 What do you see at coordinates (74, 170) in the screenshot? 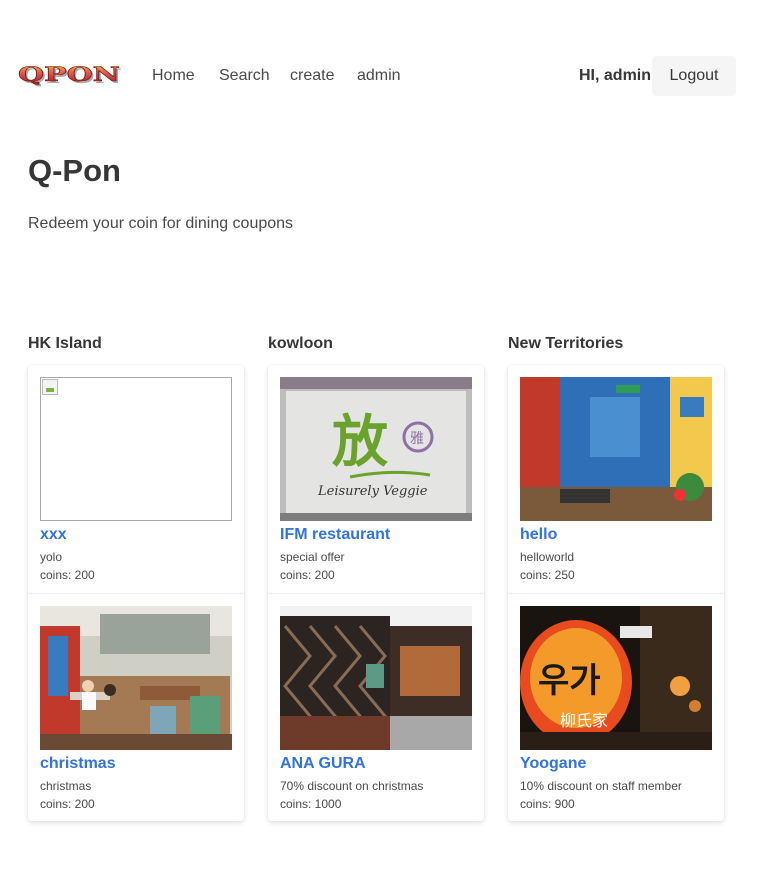
I see `page-title: Q-Pon` at bounding box center [74, 170].